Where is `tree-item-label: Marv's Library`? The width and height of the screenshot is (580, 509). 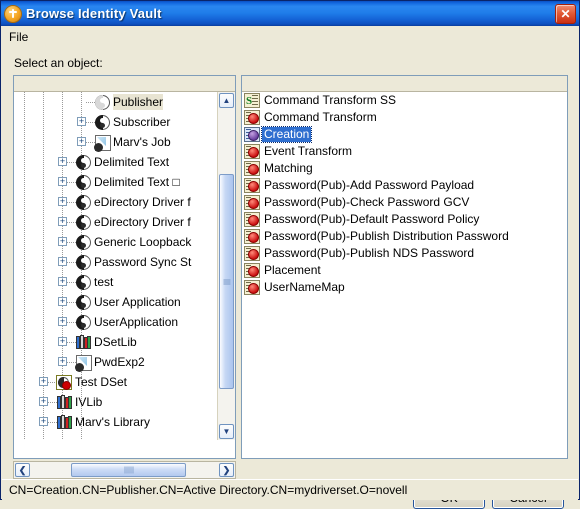
tree-item-label: Marv's Library is located at coordinates (112, 422).